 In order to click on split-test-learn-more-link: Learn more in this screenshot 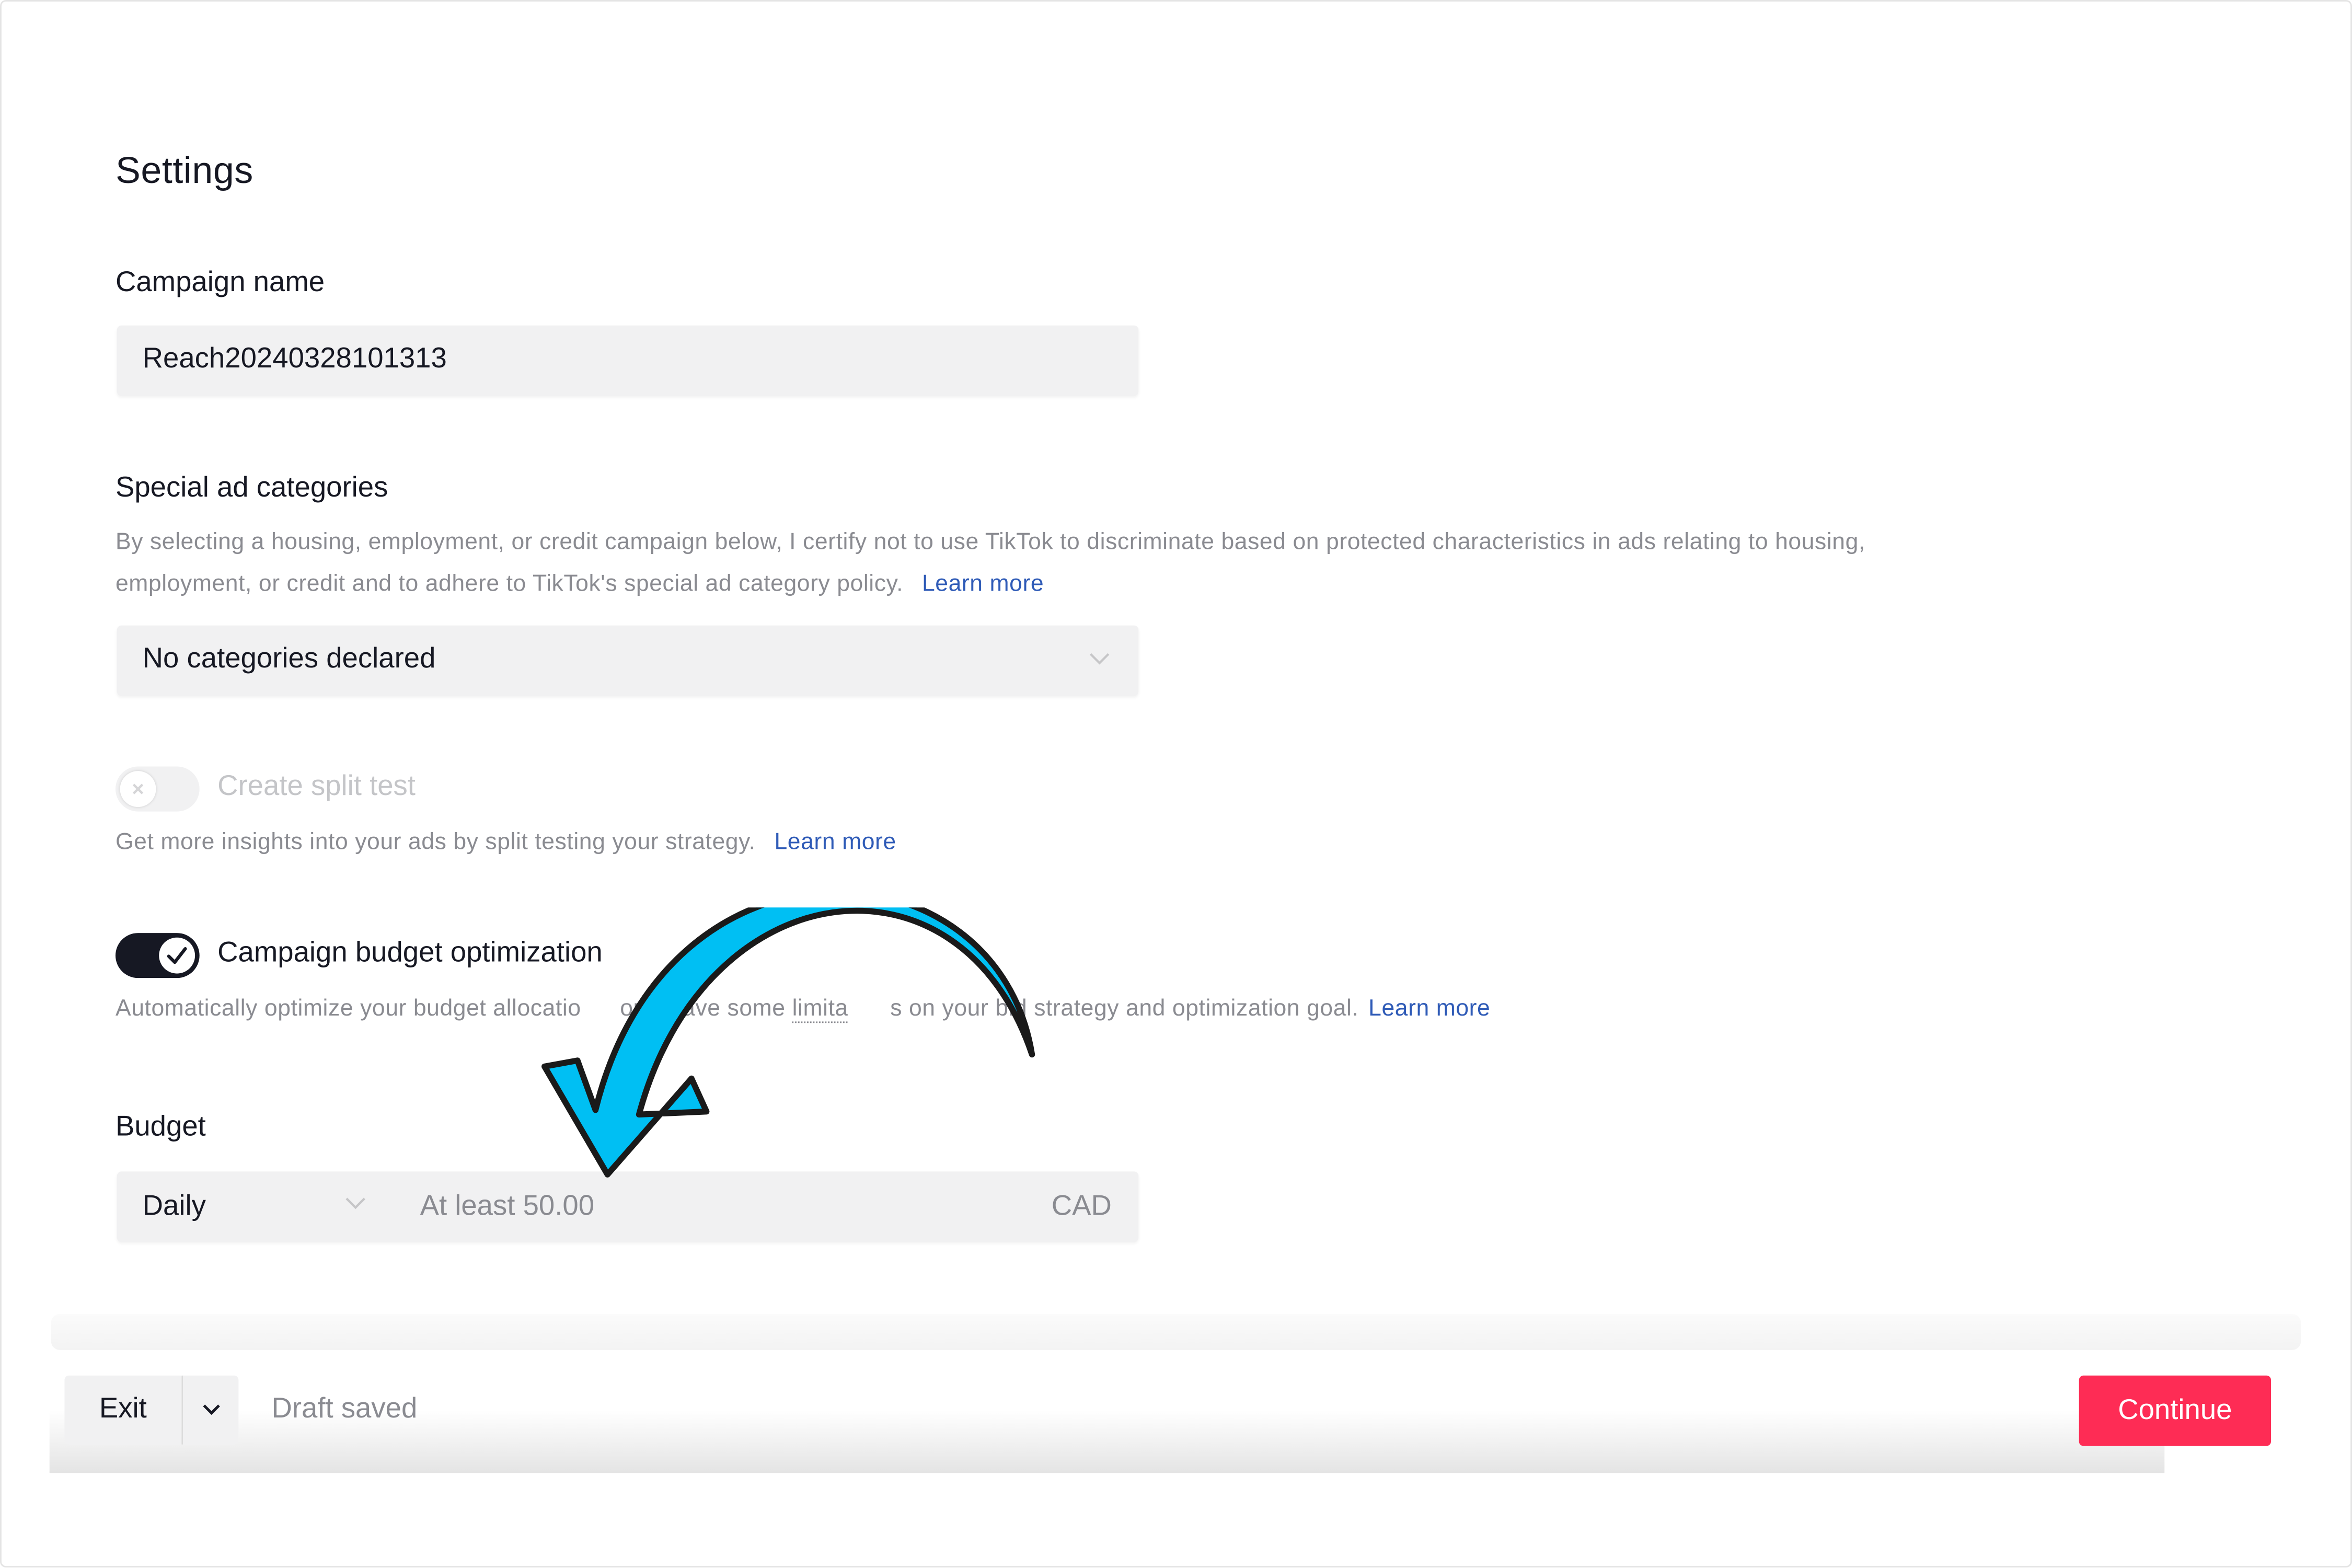, I will do `click(835, 842)`.